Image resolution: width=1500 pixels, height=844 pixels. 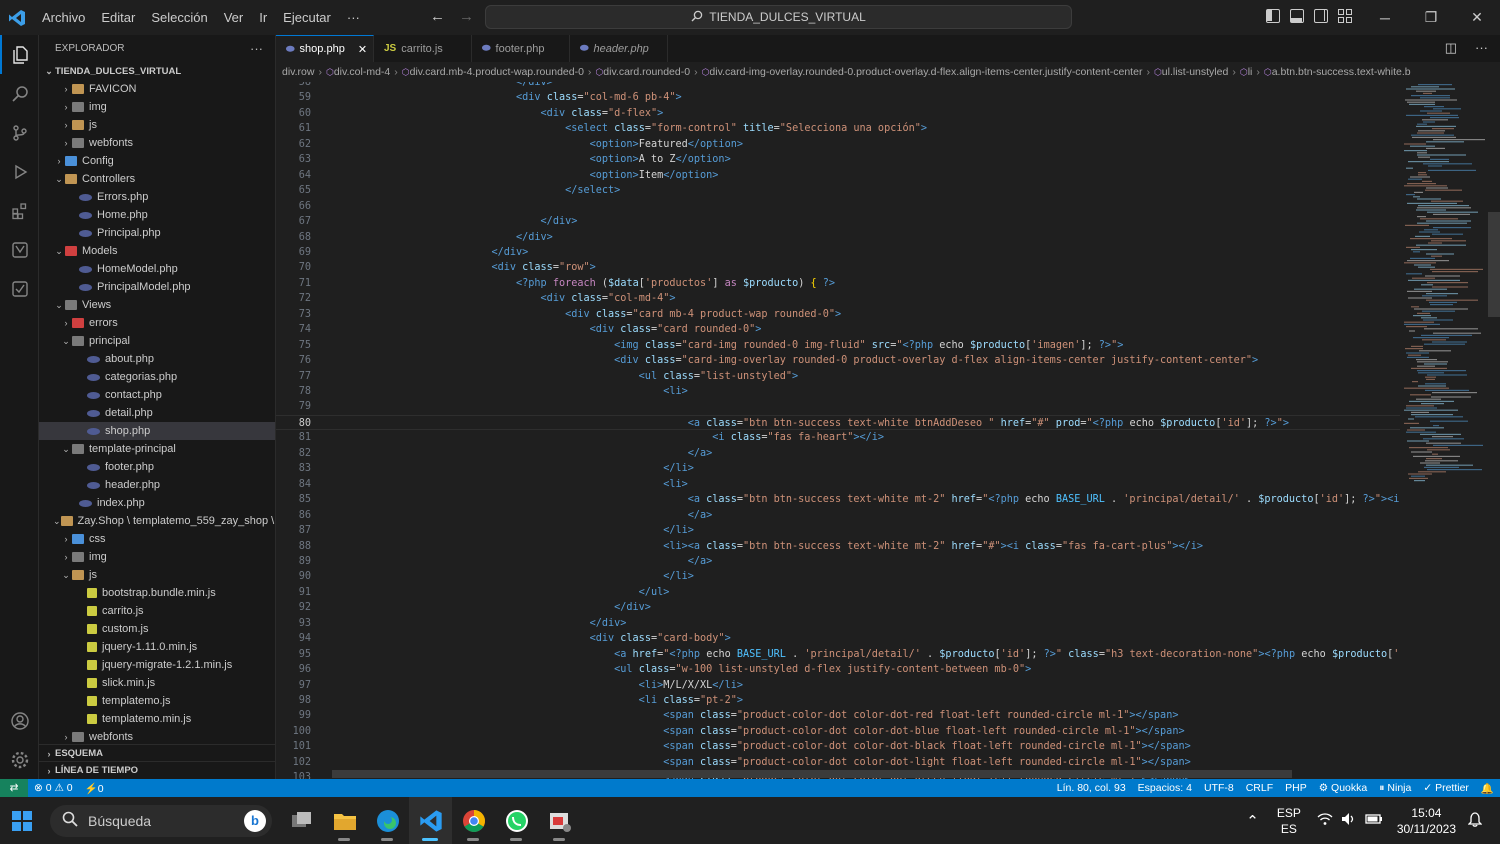 I want to click on timeline-section: › LÍNEA DE TIEMPO, so click(x=157, y=770).